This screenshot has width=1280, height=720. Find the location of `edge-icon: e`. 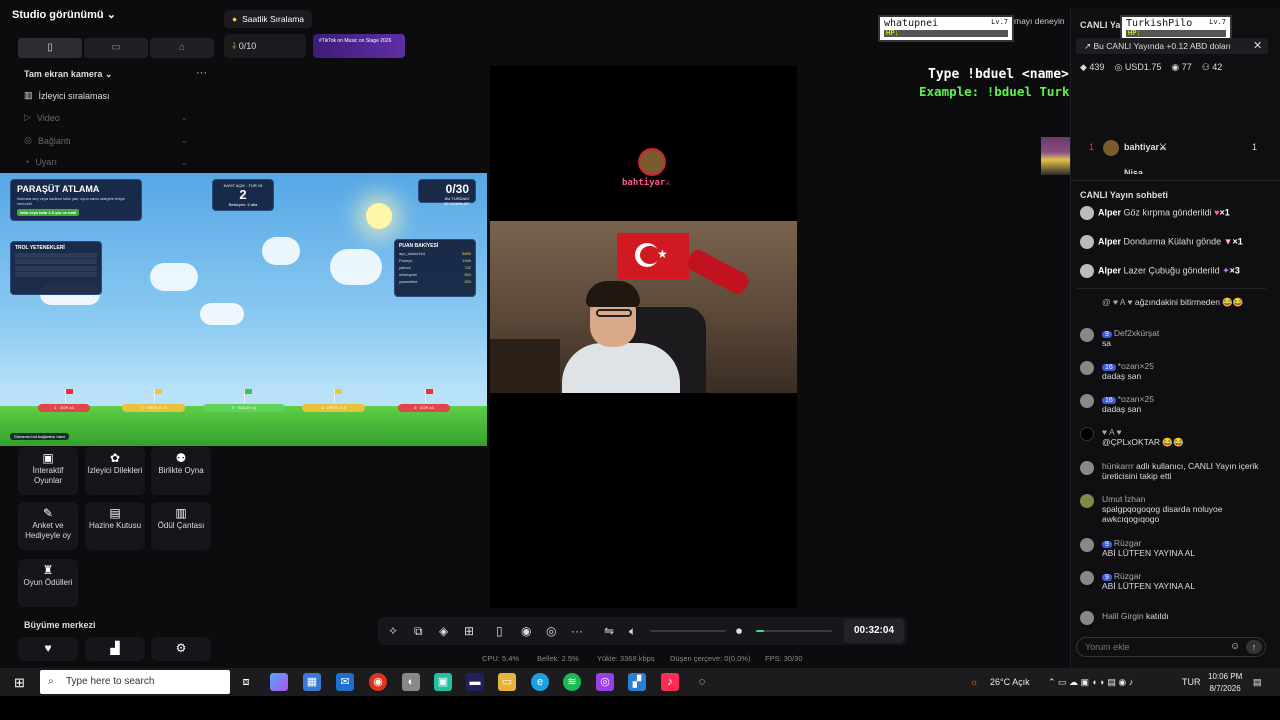

edge-icon: e is located at coordinates (540, 682).